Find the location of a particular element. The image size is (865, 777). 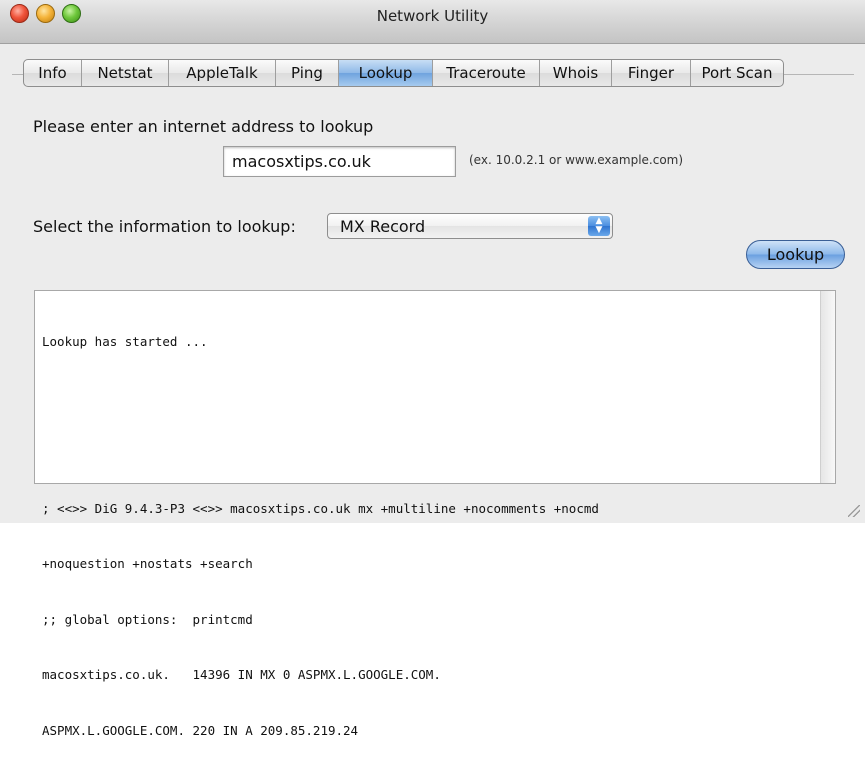

lookup-type-select: MX Record ▲ ▼ is located at coordinates (470, 226).